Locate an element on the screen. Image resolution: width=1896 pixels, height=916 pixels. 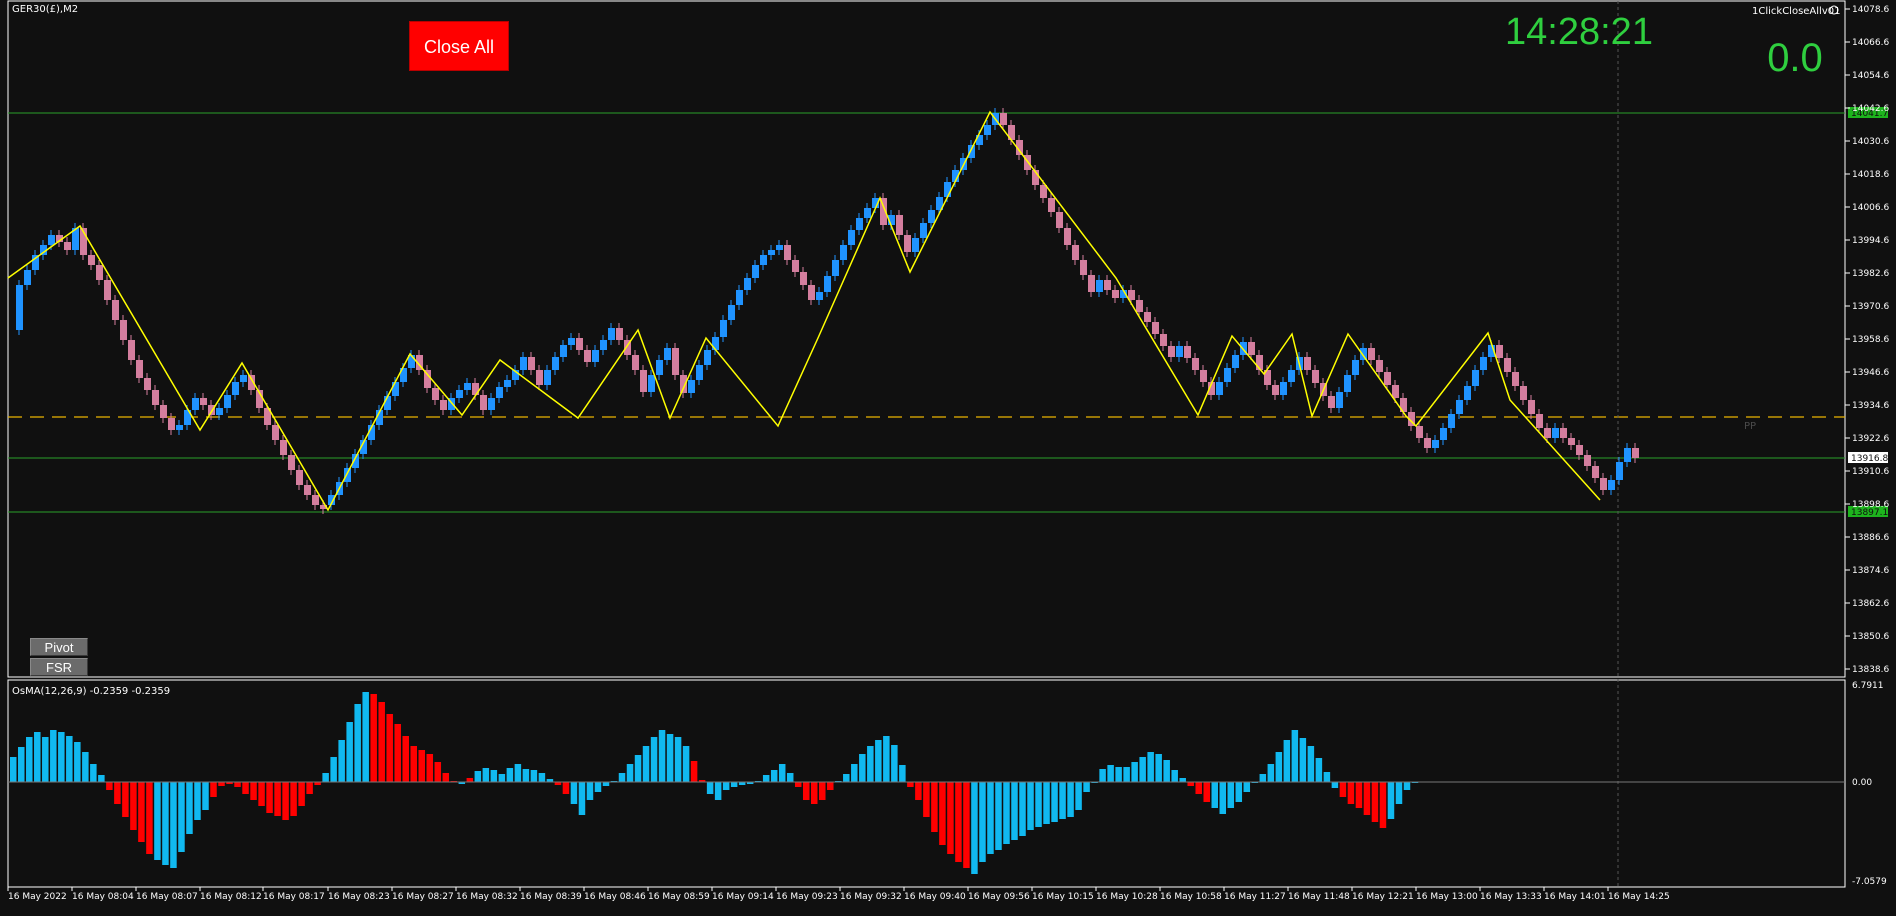
price-axis-label: 13970.6 is located at coordinates (1870, 307).